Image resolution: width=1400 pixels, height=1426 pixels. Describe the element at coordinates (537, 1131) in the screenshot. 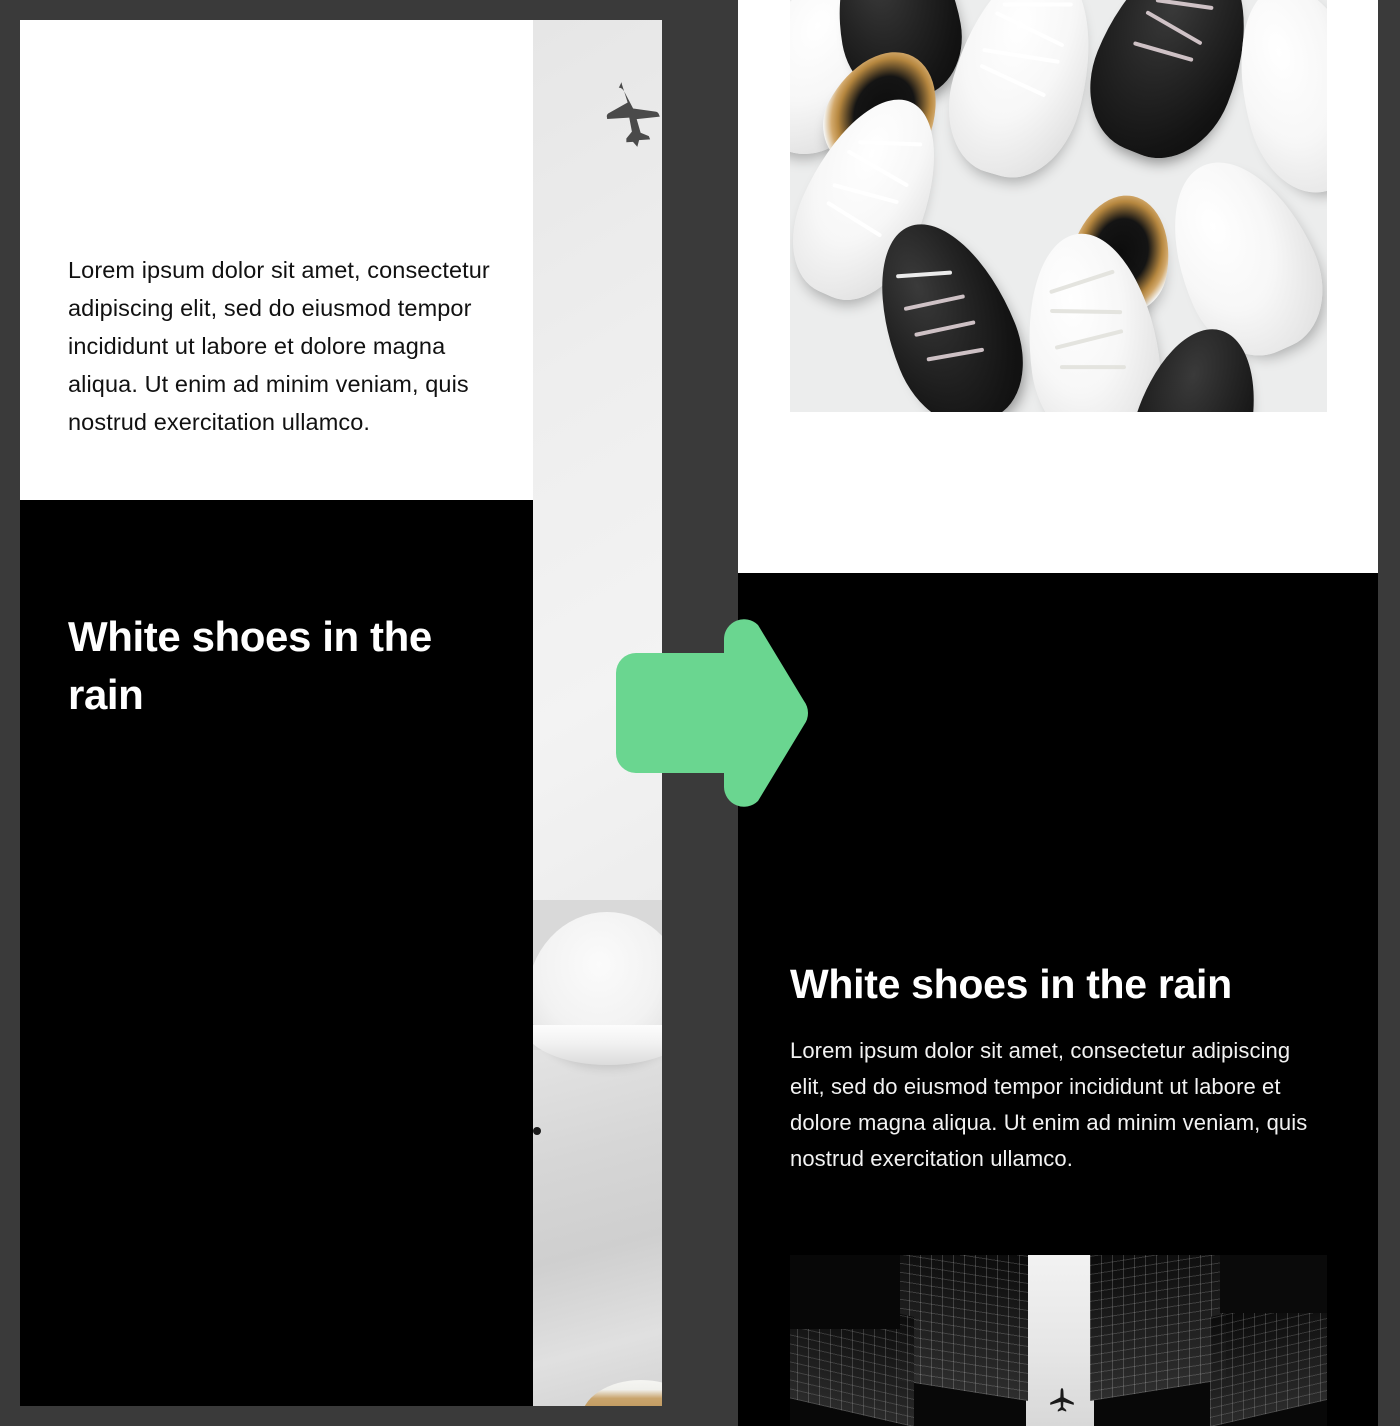

I see `photo-speck` at that location.